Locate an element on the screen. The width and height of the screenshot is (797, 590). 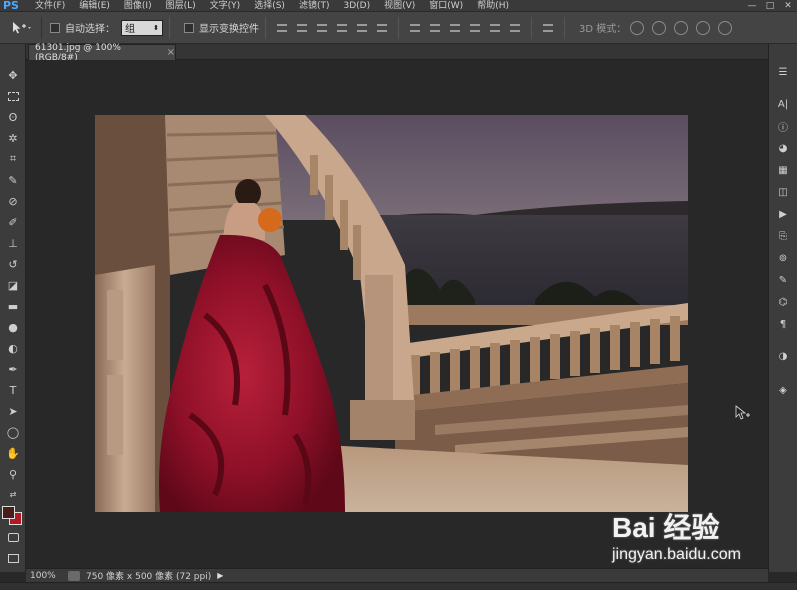
close-button: ✕ is located at coordinates (788, 6).